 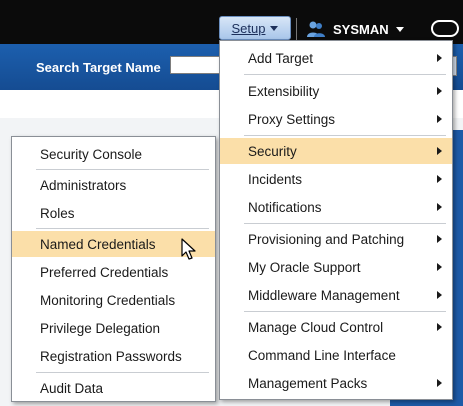 I want to click on menu-item-privilege-delegation: Privilege Delegation, so click(x=113, y=328).